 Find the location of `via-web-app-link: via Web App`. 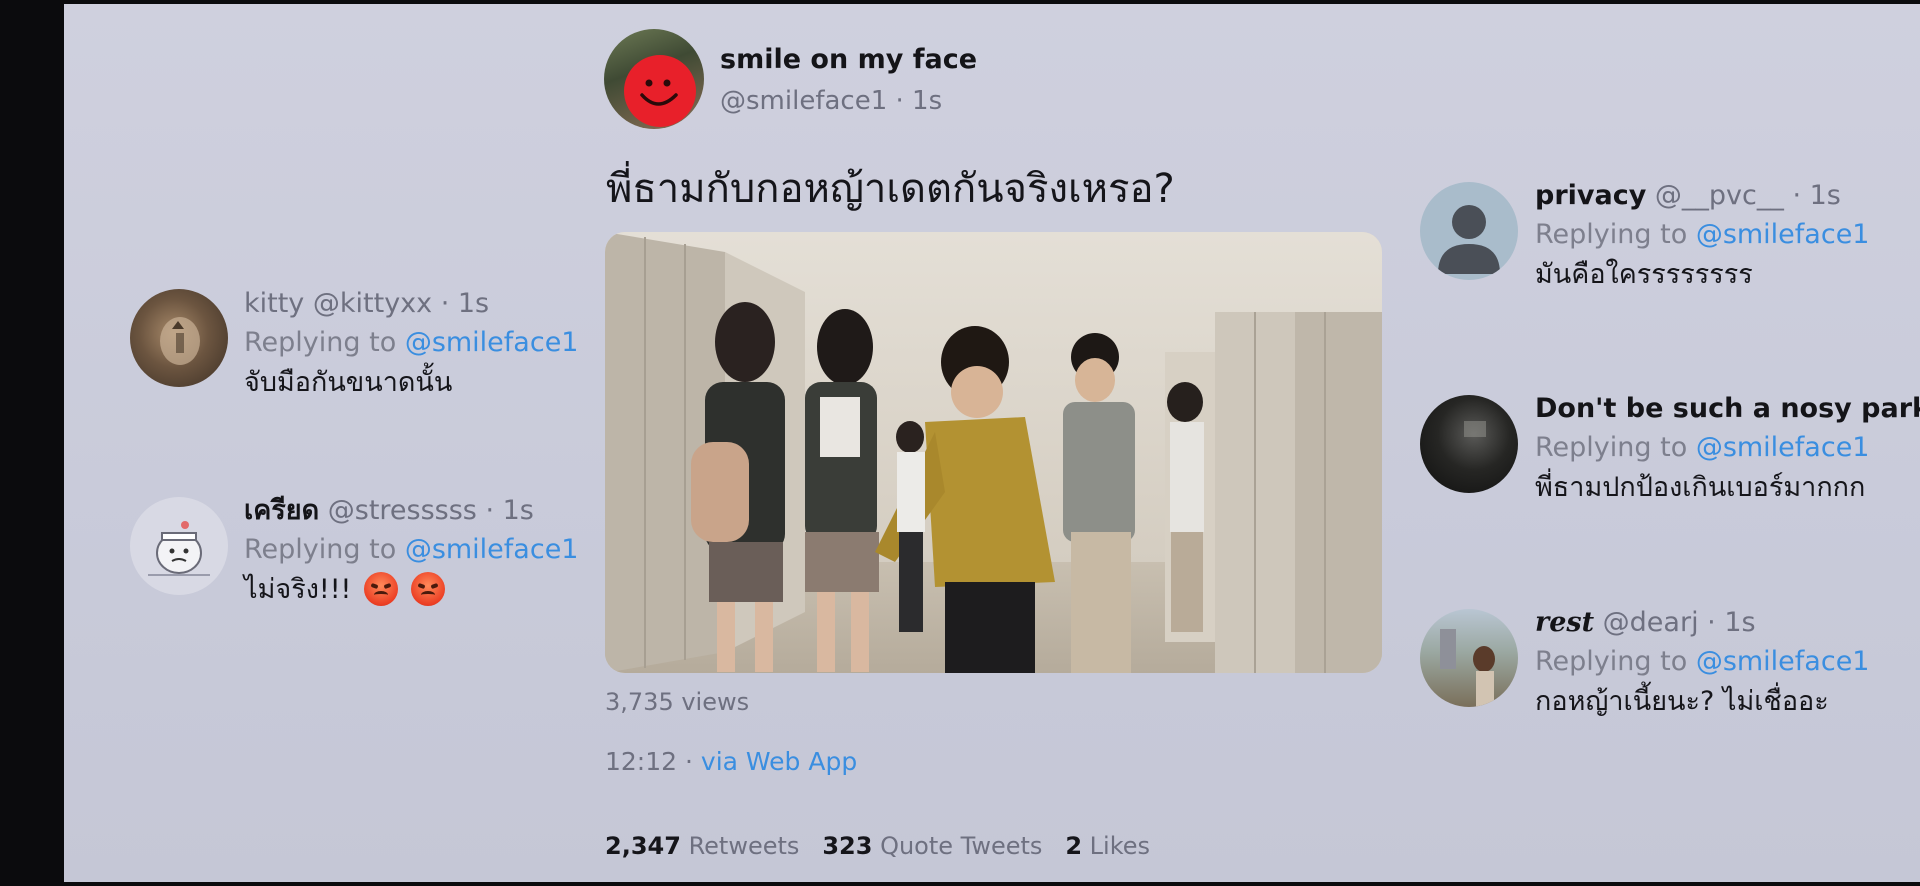

via-web-app-link: via Web App is located at coordinates (779, 761).